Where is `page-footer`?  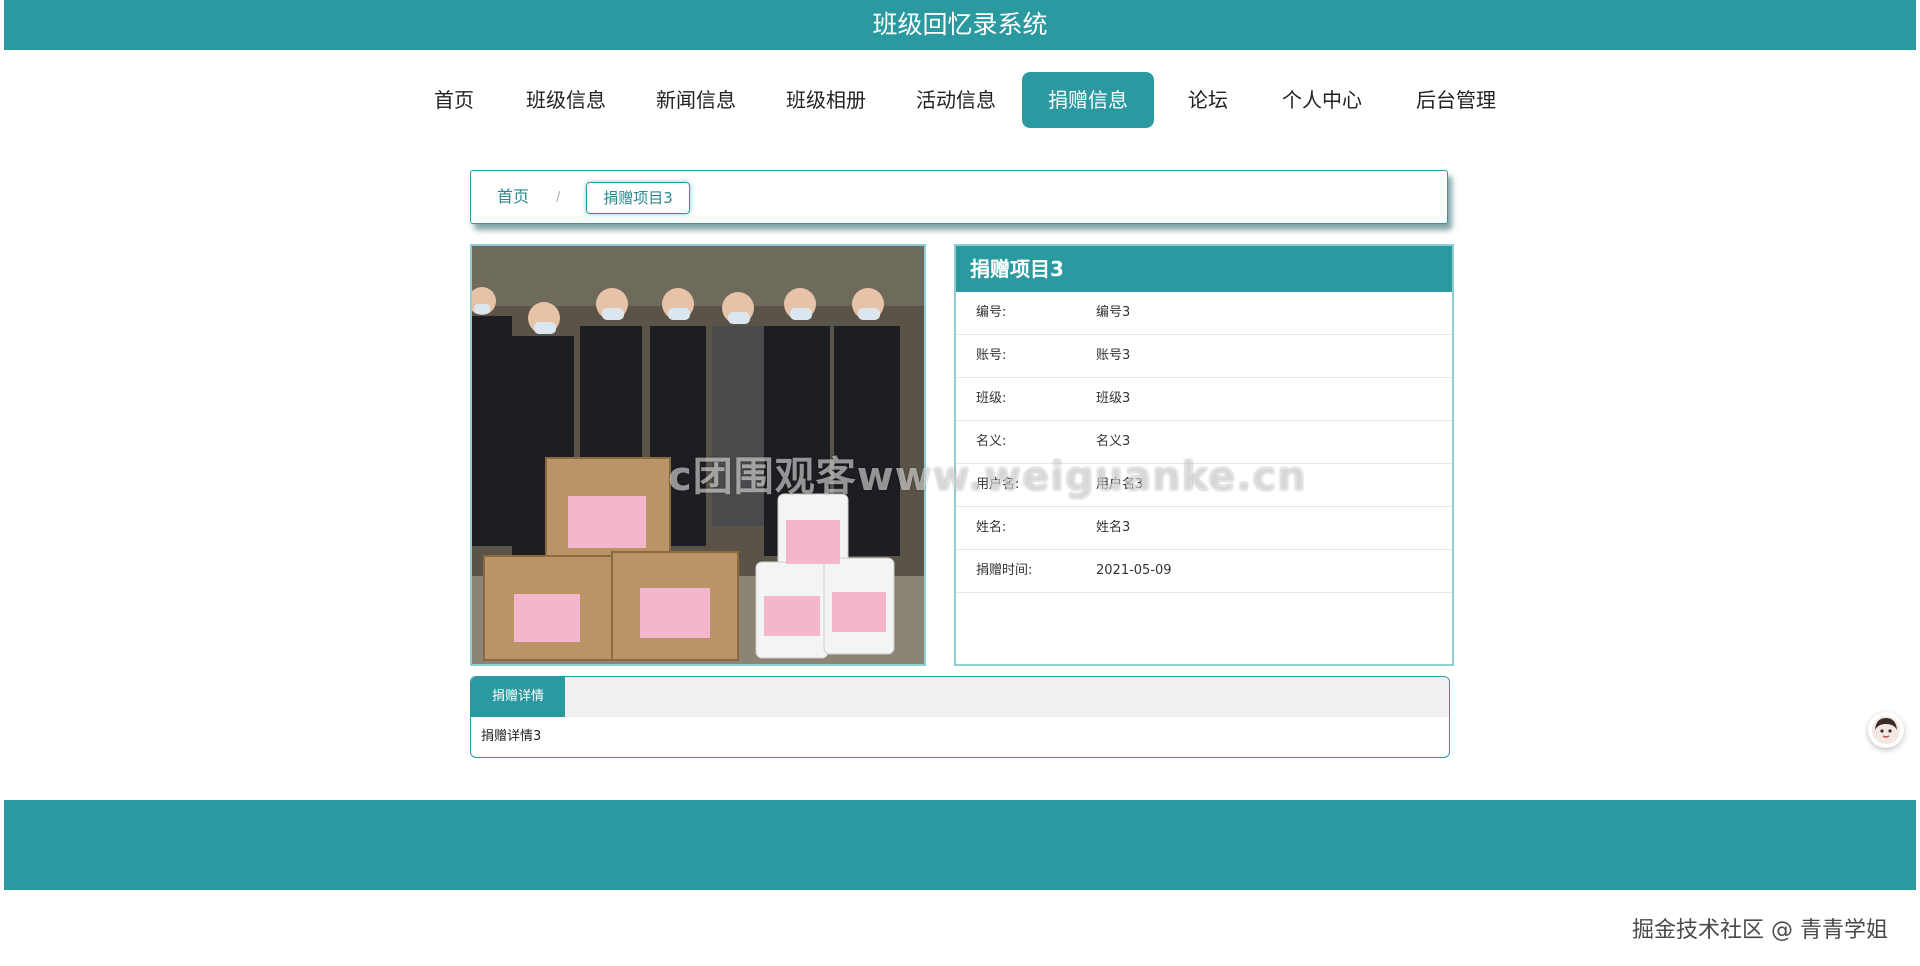
page-footer is located at coordinates (960, 845).